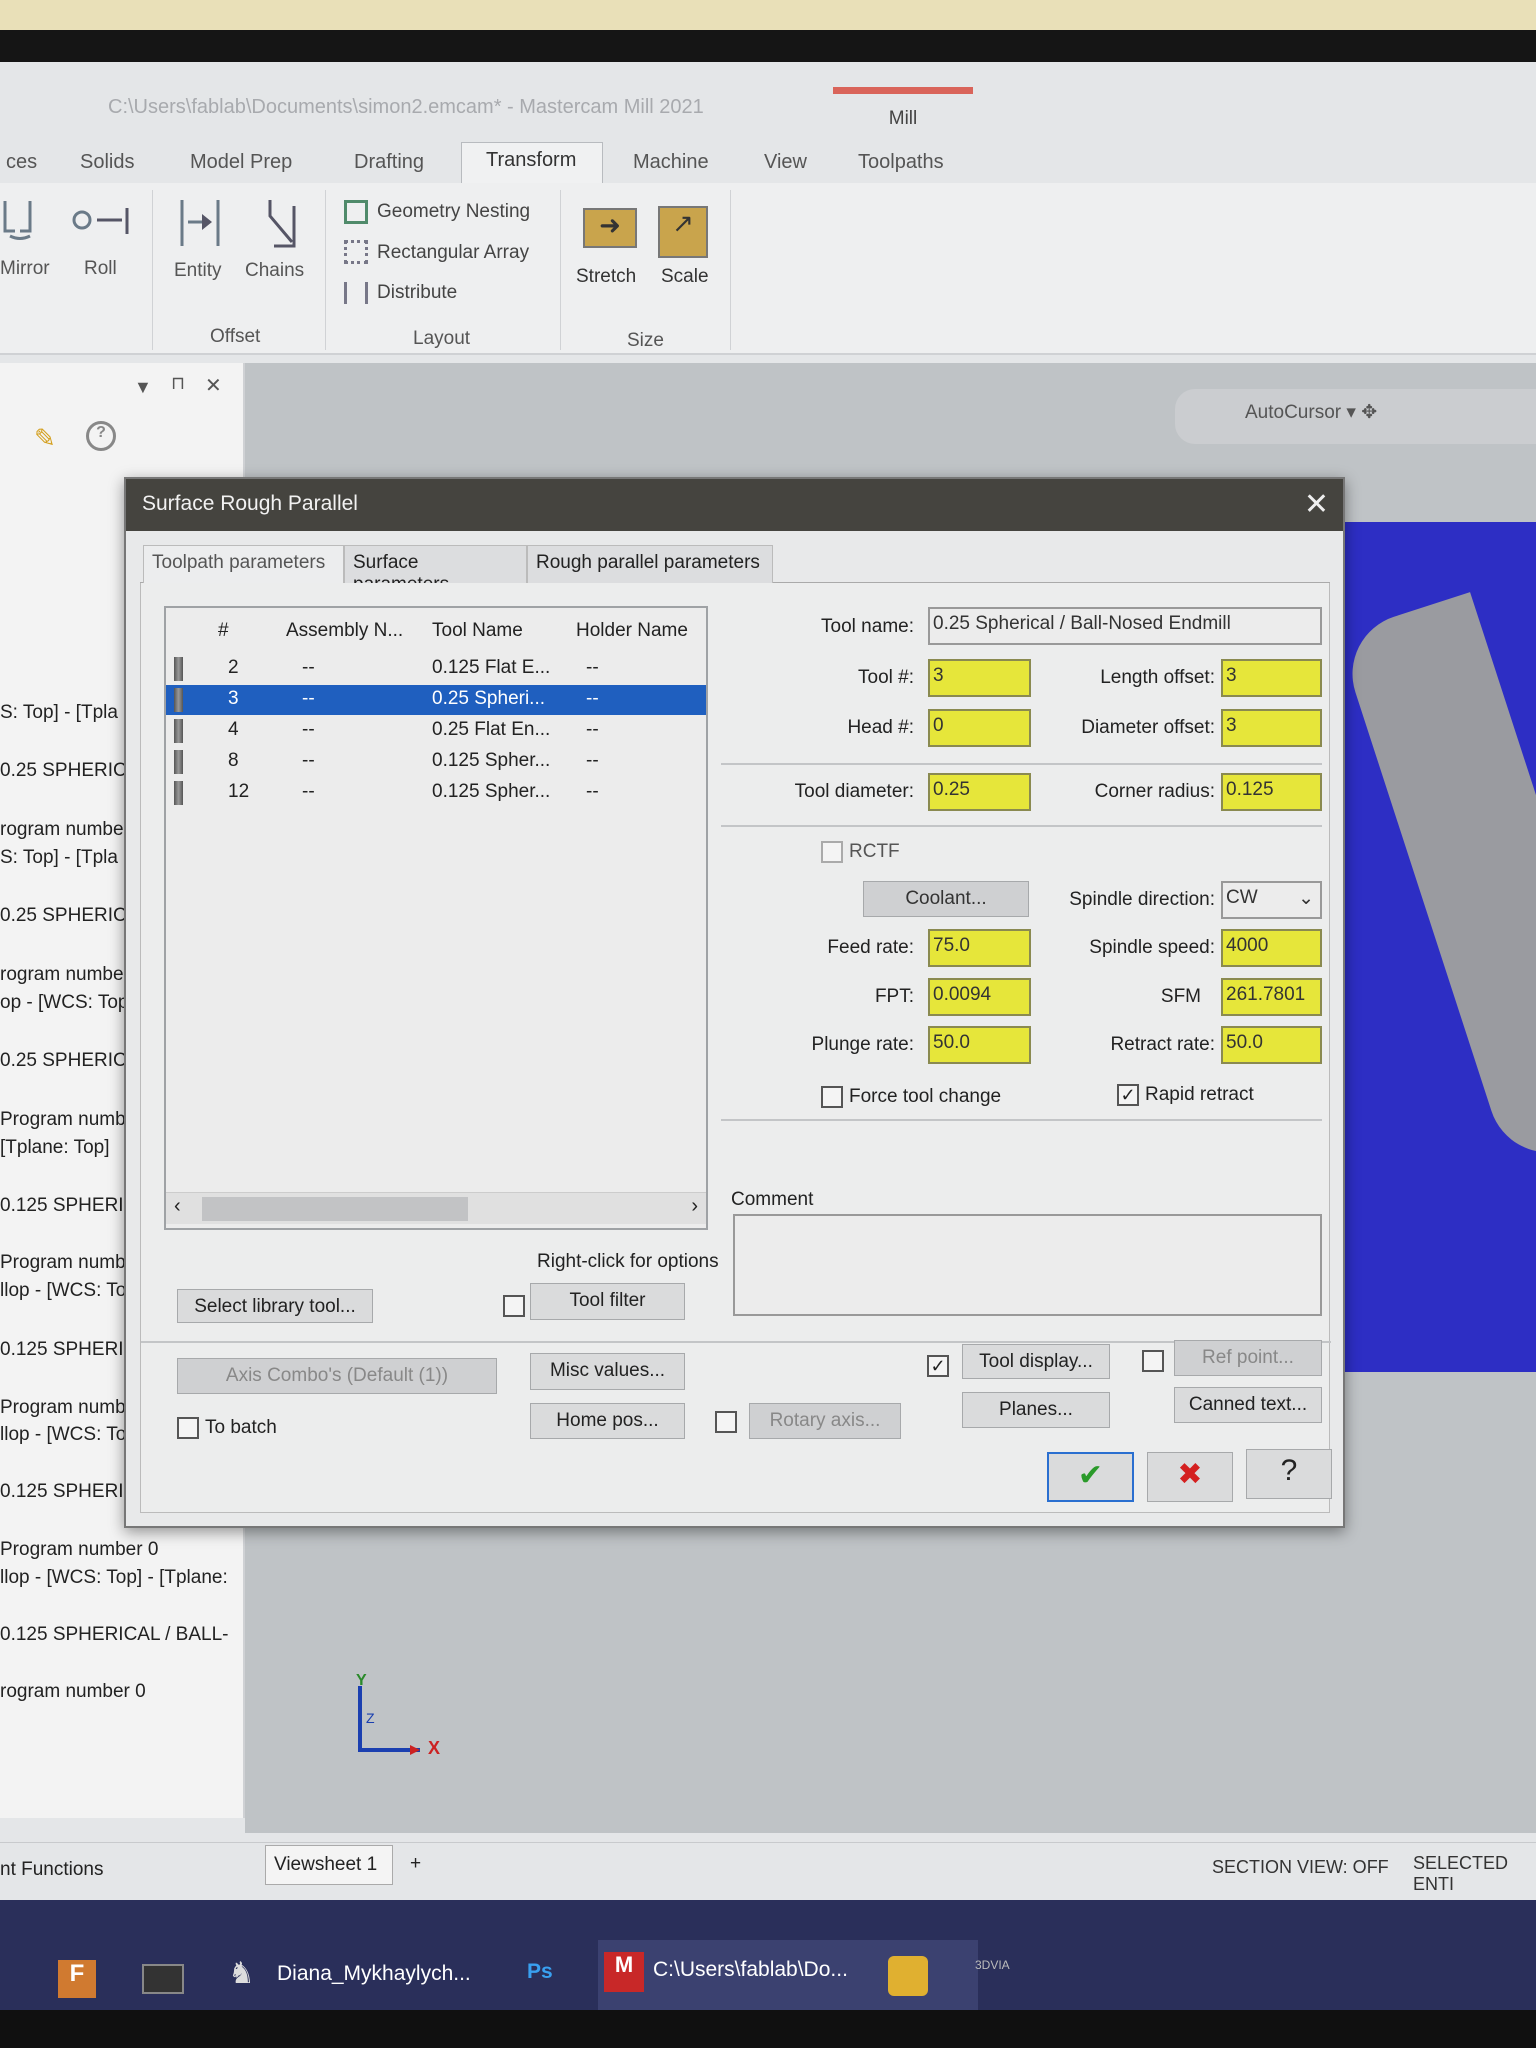 The height and width of the screenshot is (2048, 1536). Describe the element at coordinates (685, 277) in the screenshot. I see `scale-button: Scale` at that location.